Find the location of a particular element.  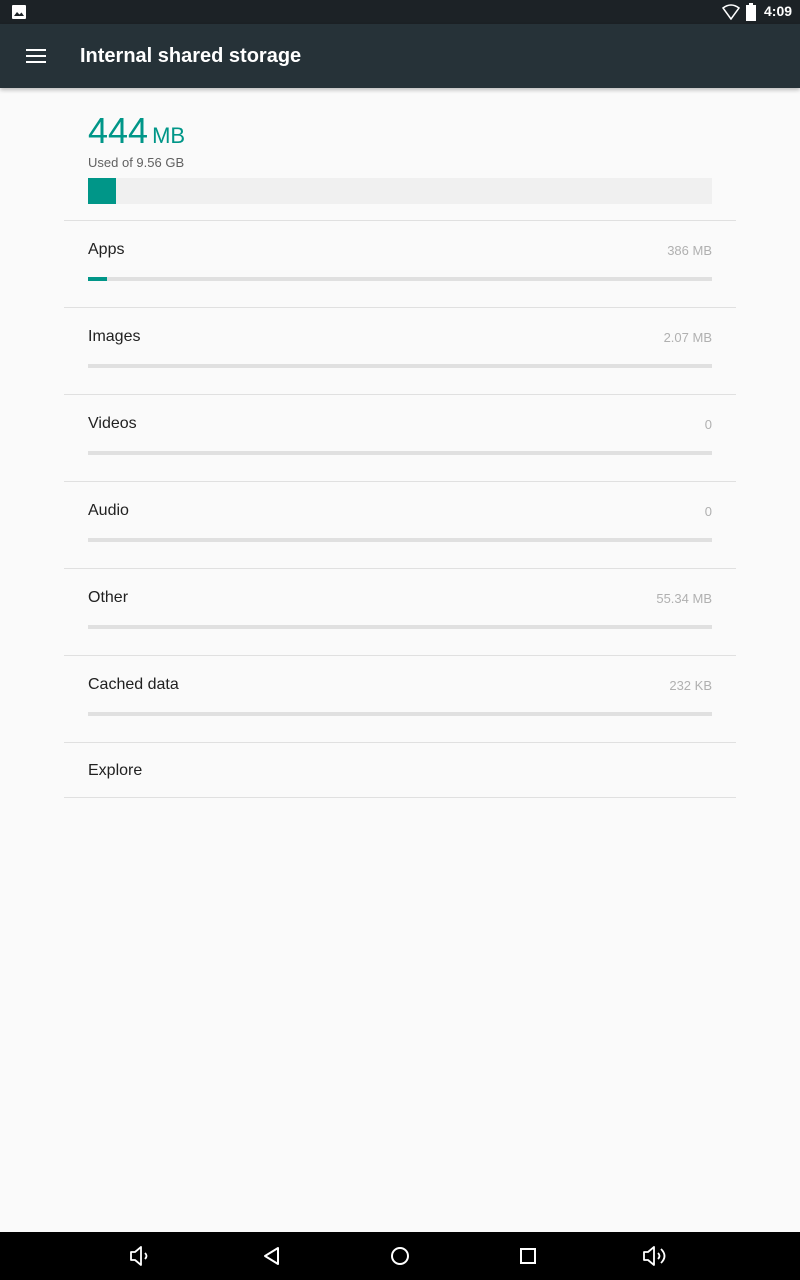

navigation-bar is located at coordinates (400, 1256).